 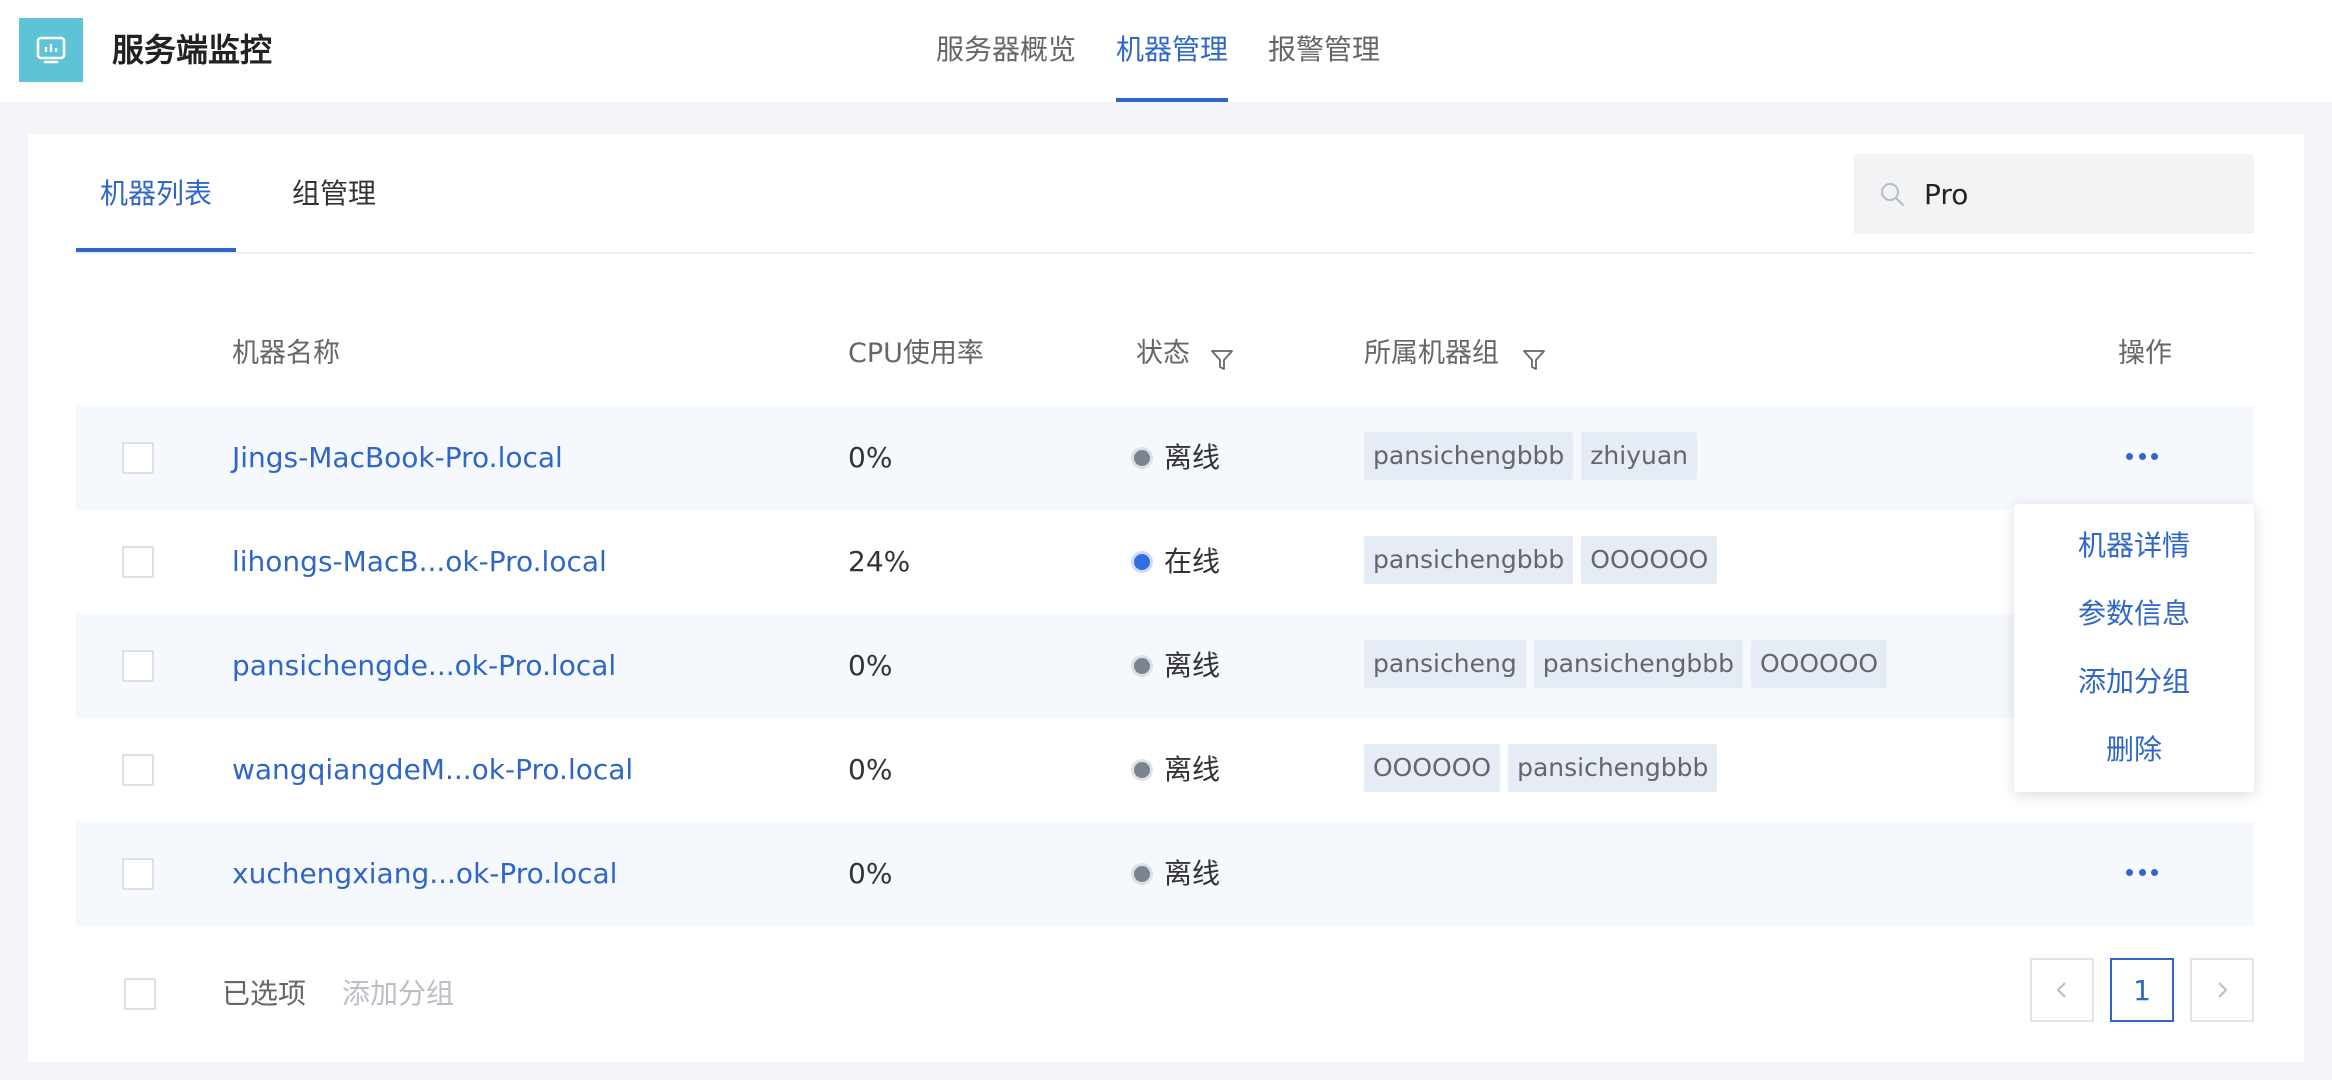 I want to click on group-tags: OOOOOO pansichengbbb, so click(x=1544, y=768).